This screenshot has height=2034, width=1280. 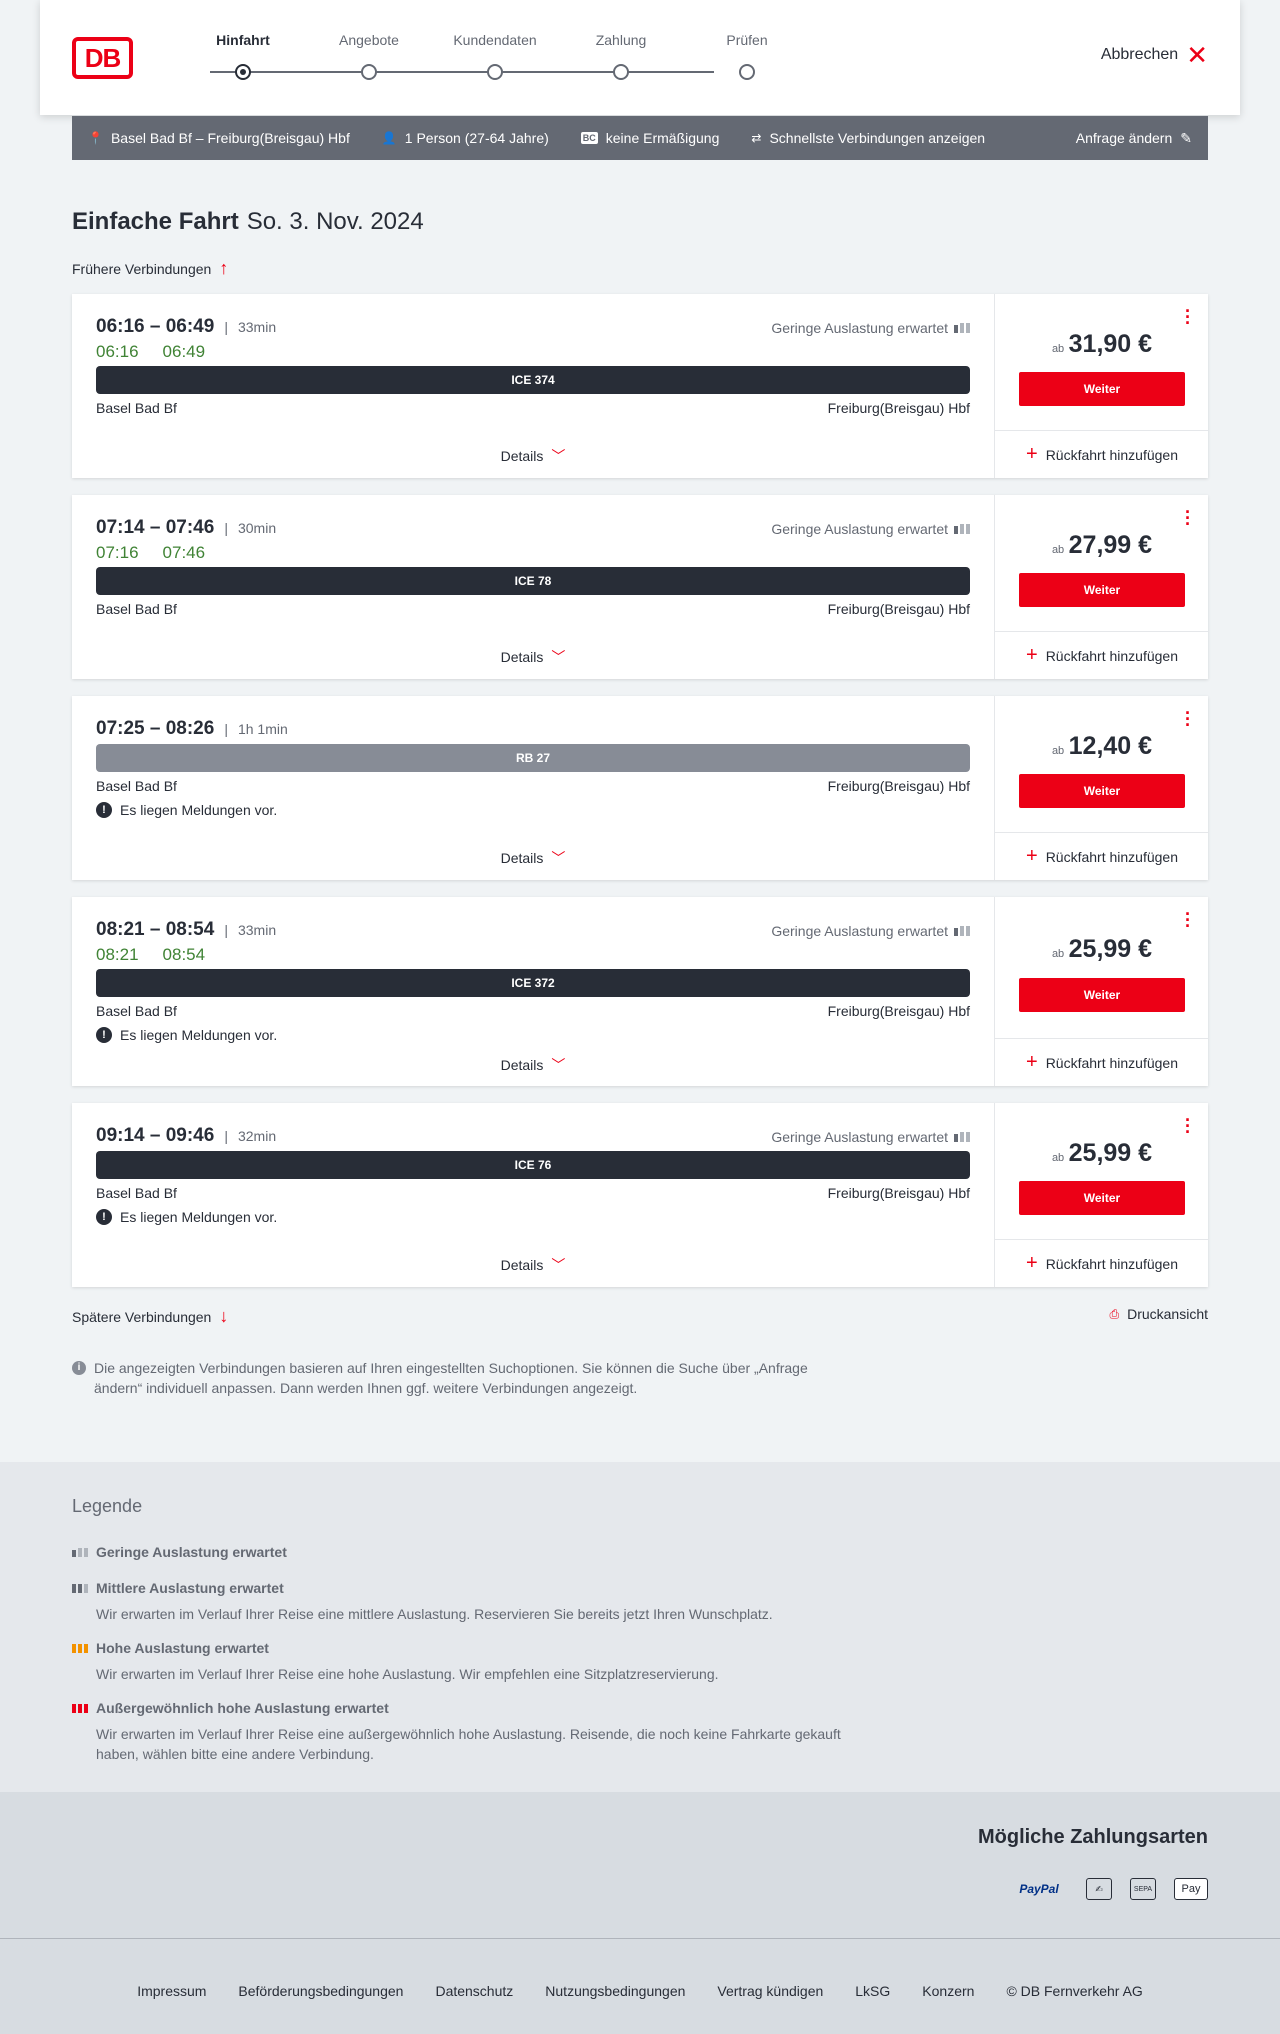 I want to click on occupancy-low-icon, so click(x=962, y=1137).